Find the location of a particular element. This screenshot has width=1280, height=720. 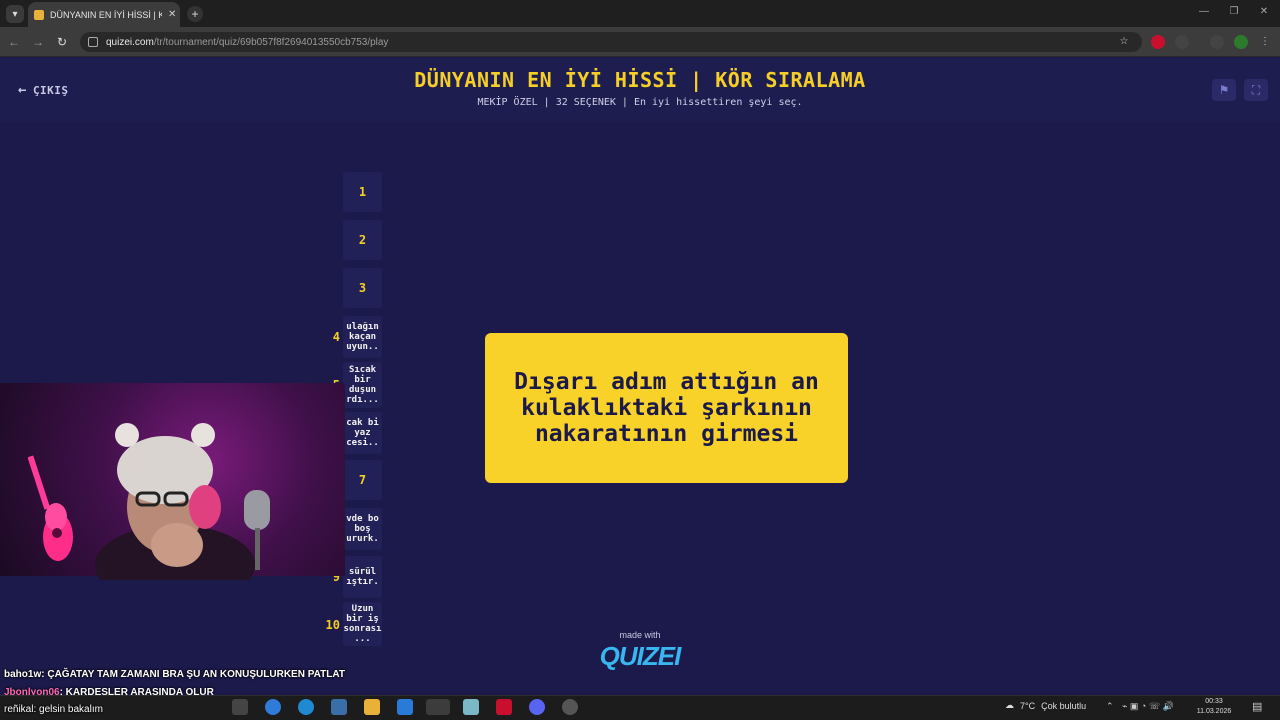

weather-widget: ☁ 7°C Çok bulutlu is located at coordinates (1045, 705).